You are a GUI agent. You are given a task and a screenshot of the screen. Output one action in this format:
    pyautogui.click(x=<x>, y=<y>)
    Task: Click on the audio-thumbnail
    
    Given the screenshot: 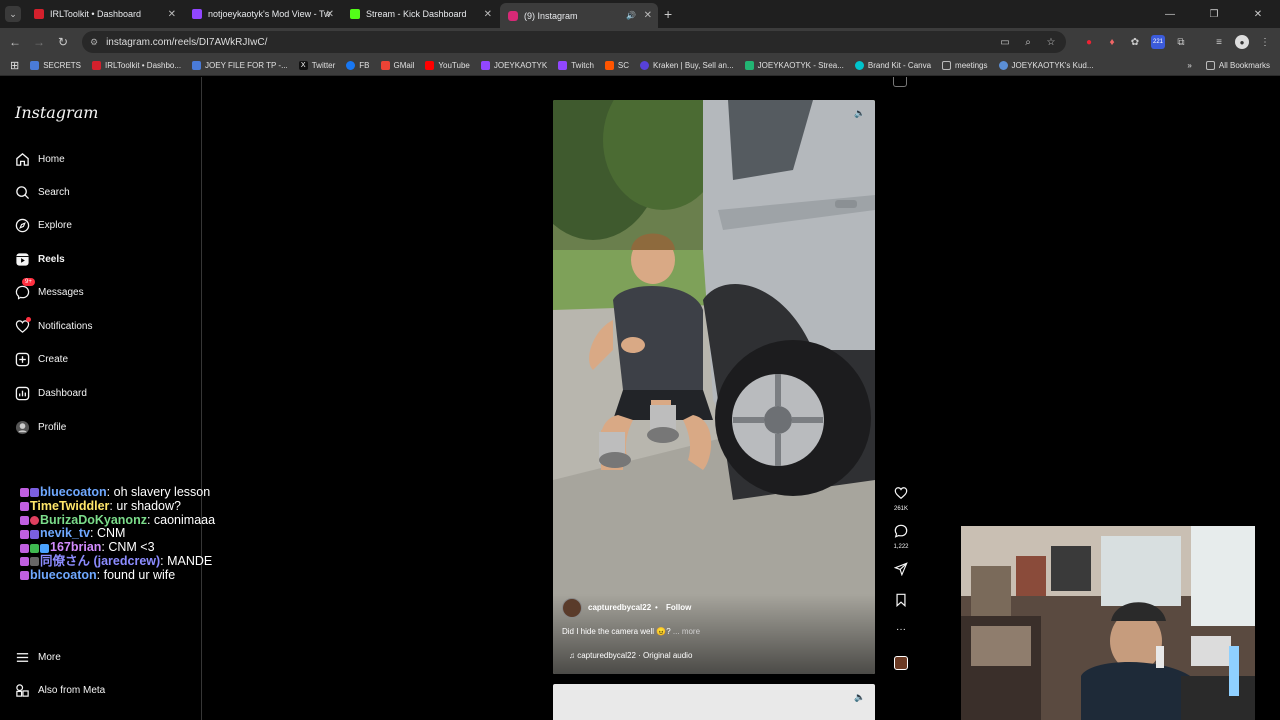 What is the action you would take?
    pyautogui.click(x=901, y=663)
    